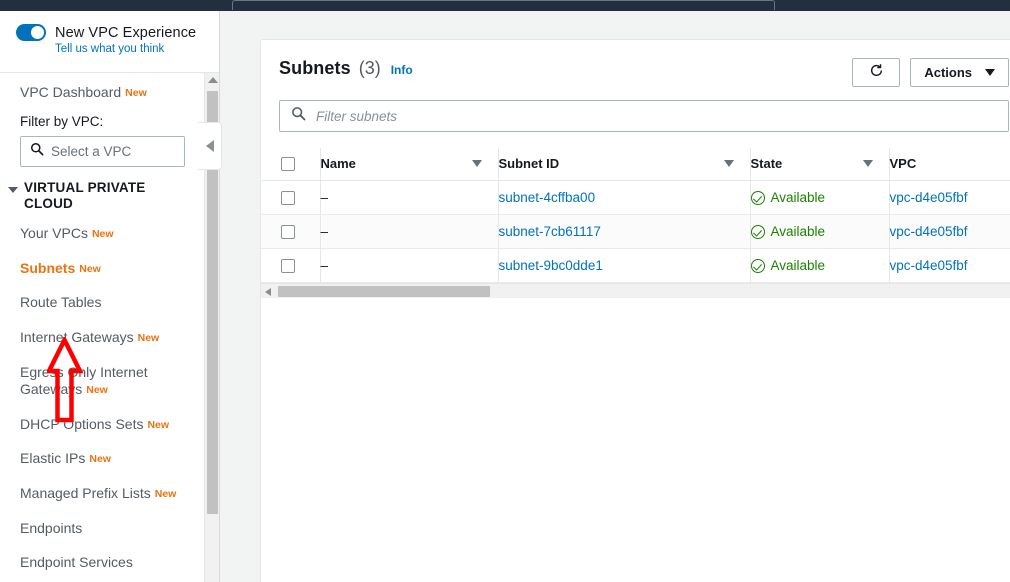 The height and width of the screenshot is (582, 1010). Describe the element at coordinates (85, 195) in the screenshot. I see `sidebar-section-label: Virtual private cloud` at that location.